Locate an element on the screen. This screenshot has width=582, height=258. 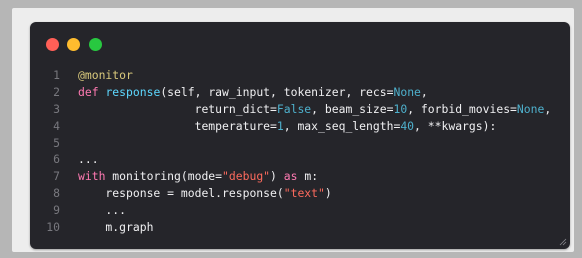
code-text: @monitor is located at coordinates (105, 75).